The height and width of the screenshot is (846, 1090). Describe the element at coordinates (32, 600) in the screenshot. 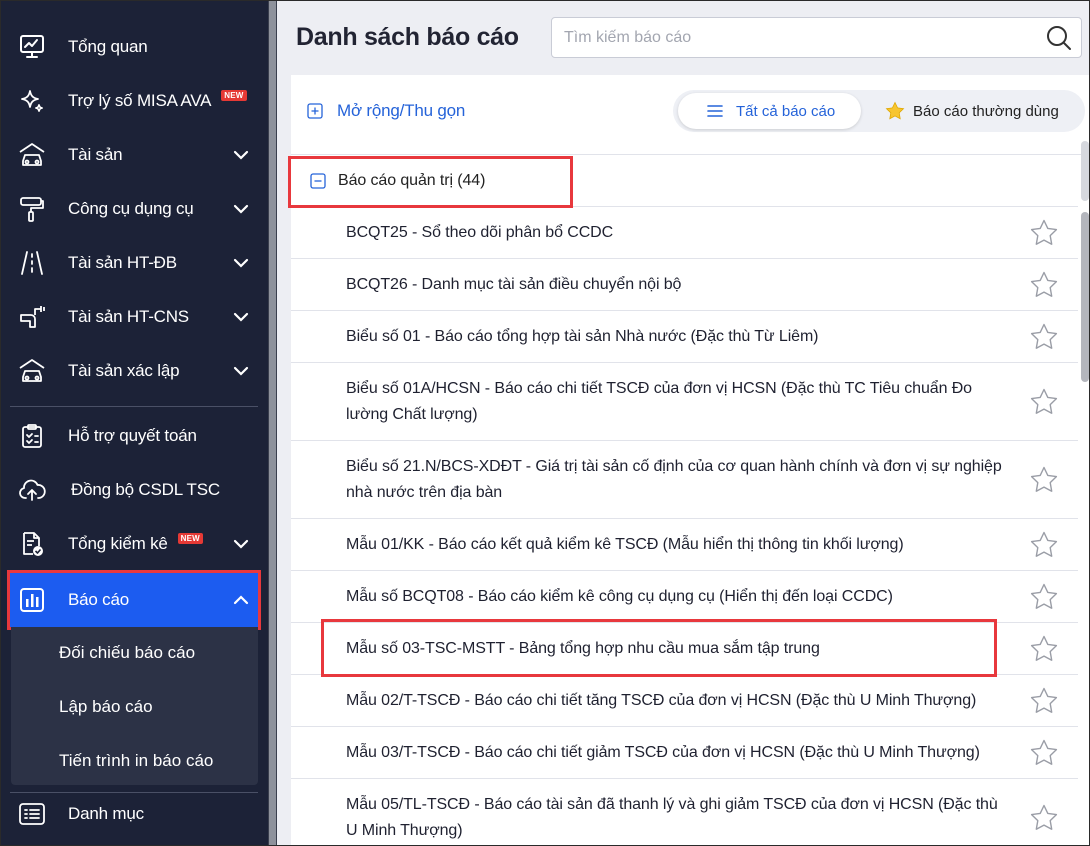

I see `bar-chart-icon` at that location.